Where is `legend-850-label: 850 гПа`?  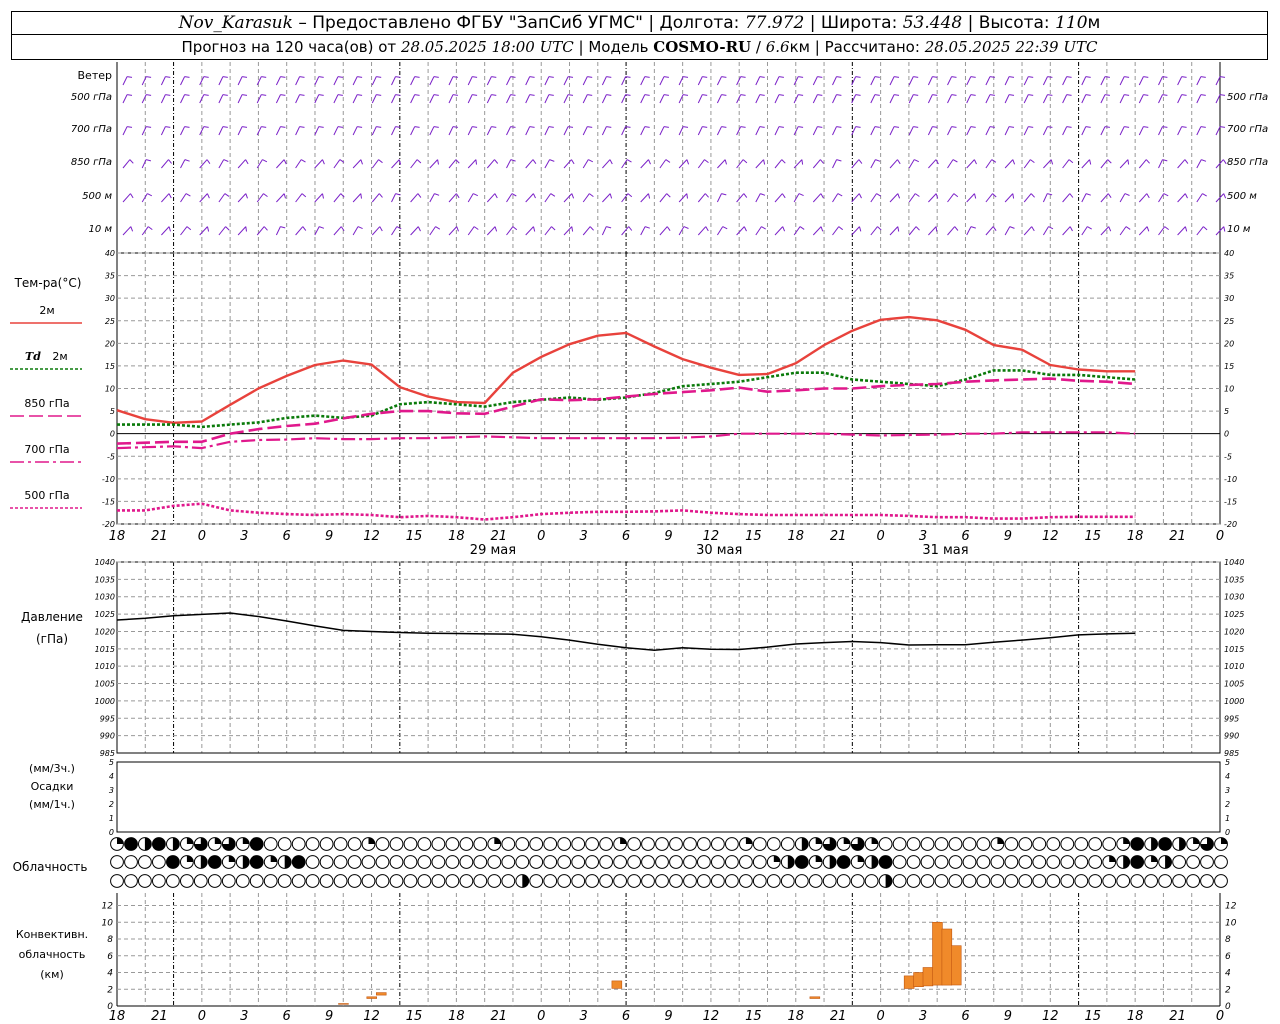 legend-850-label: 850 гПа is located at coordinates (46, 403).